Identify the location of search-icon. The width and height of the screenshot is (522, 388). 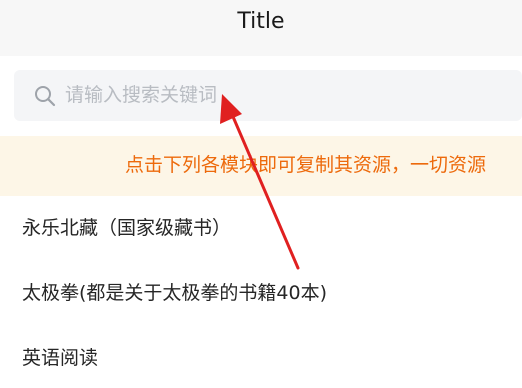
(45, 96).